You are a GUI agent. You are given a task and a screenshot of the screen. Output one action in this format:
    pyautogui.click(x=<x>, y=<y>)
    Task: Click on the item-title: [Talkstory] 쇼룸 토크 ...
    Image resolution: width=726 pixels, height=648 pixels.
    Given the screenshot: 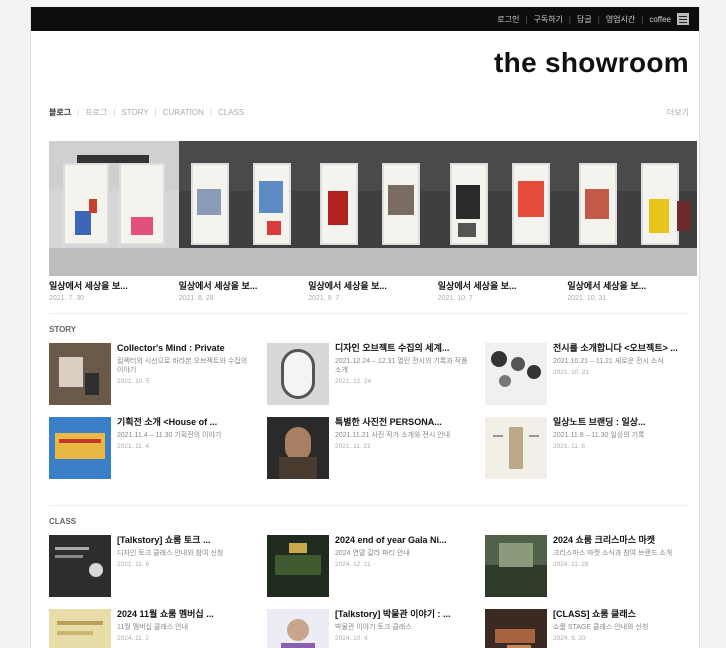 What is the action you would take?
    pyautogui.click(x=185, y=540)
    